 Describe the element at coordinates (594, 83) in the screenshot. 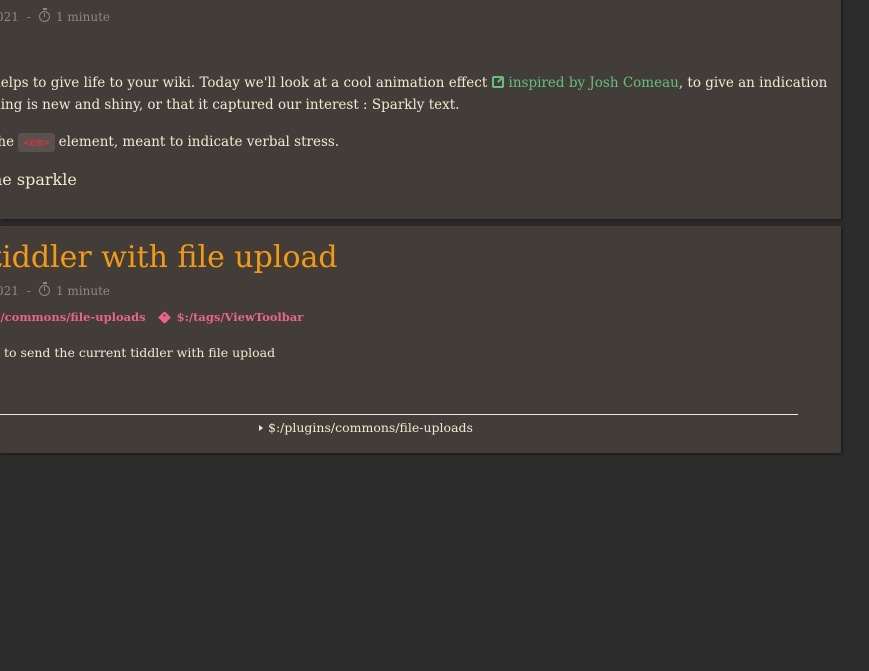

I see `josh-comeau-link: inspired by Josh Comeau` at that location.